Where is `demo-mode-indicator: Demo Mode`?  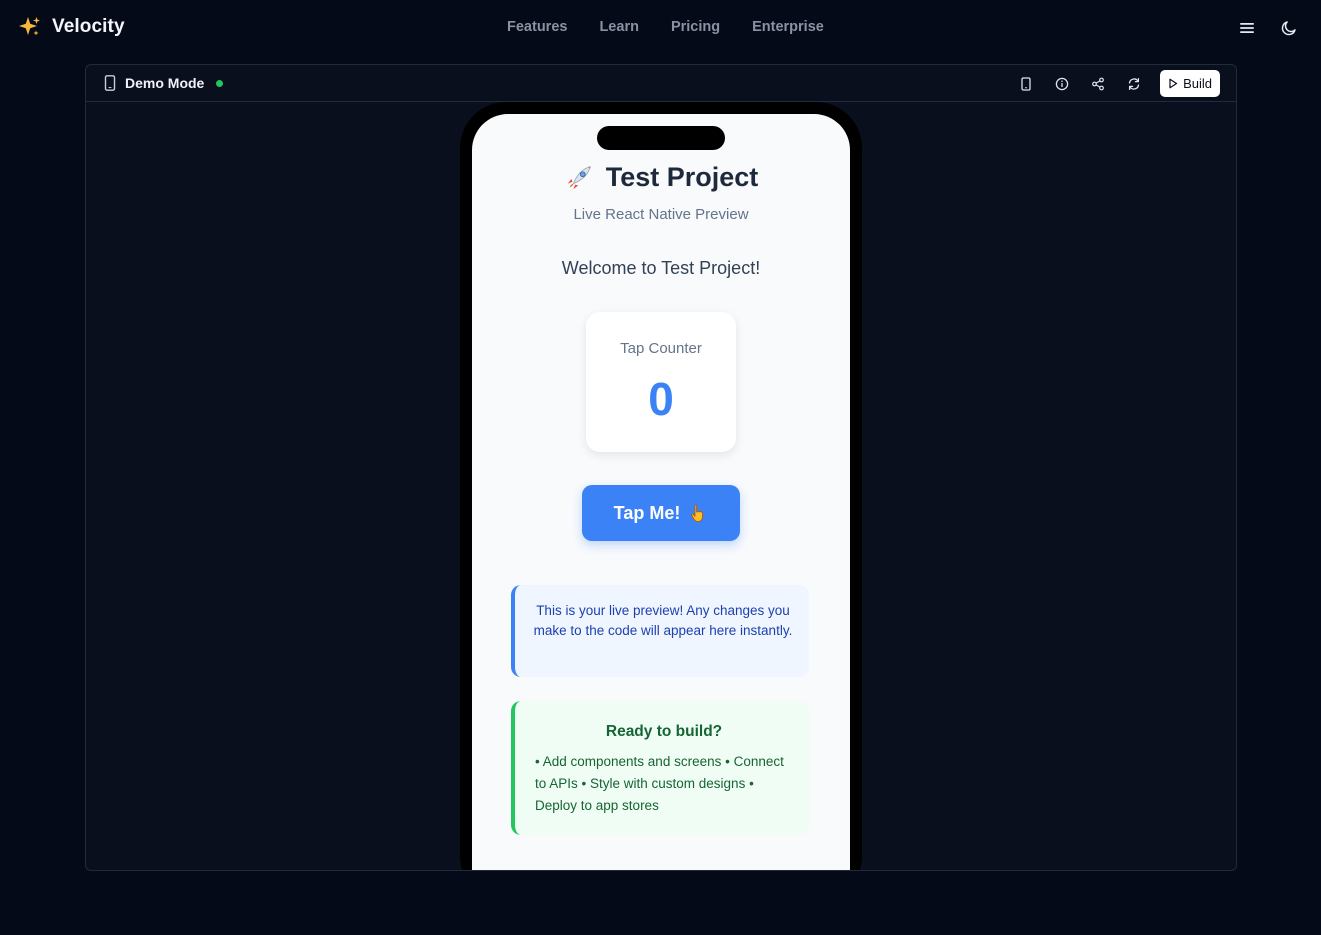
demo-mode-indicator: Demo Mode is located at coordinates (163, 83).